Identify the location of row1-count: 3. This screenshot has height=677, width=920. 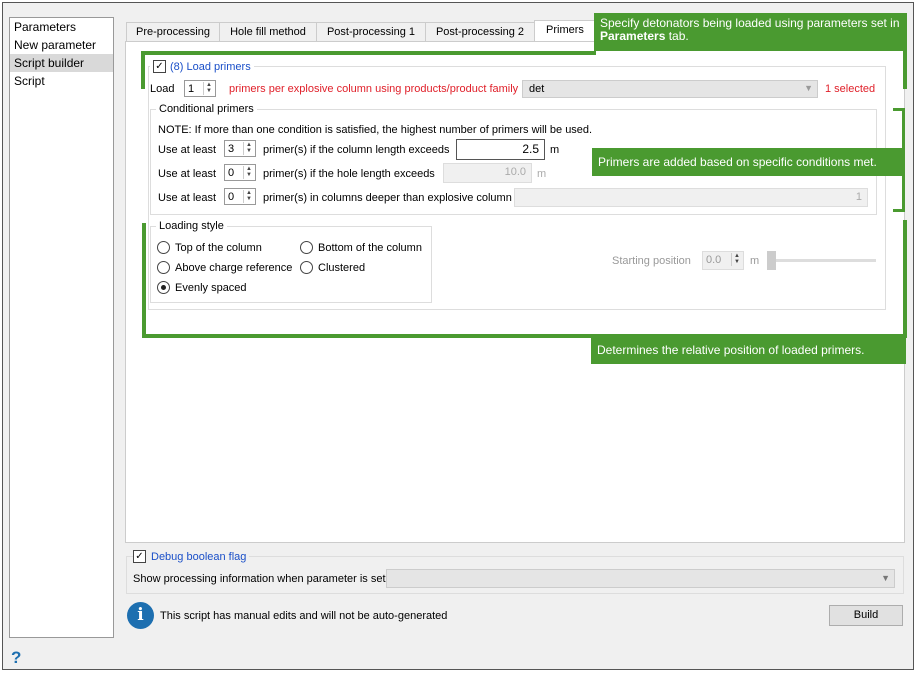
(231, 149).